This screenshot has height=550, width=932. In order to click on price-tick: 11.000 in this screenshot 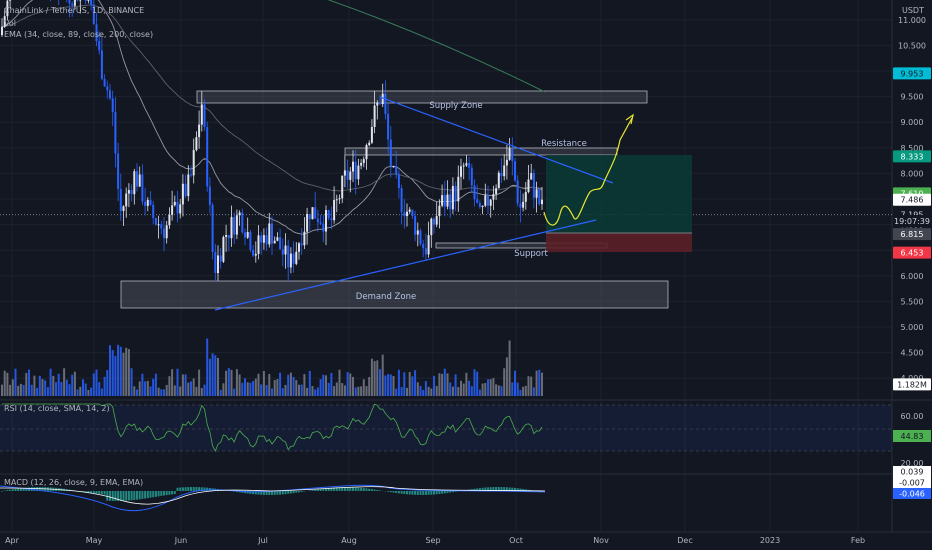, I will do `click(912, 20)`.